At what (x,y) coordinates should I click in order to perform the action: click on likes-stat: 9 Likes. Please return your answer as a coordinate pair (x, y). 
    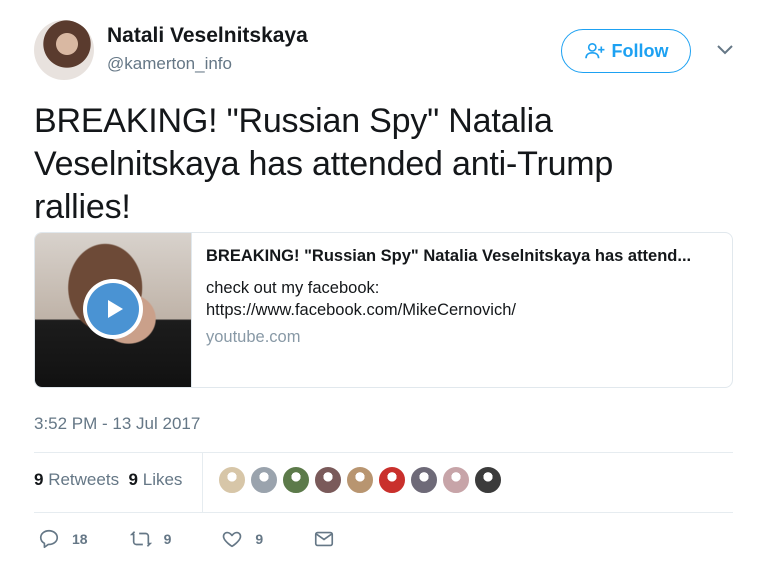
    Looking at the image, I should click on (156, 479).